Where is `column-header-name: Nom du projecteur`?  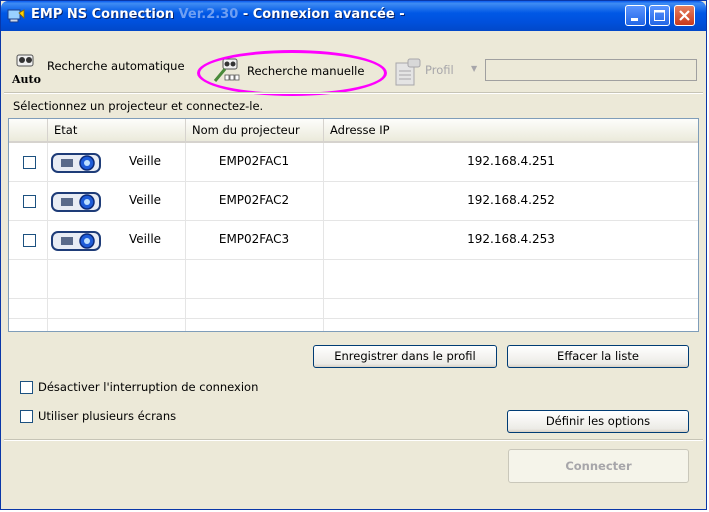
column-header-name: Nom du projecteur is located at coordinates (255, 130).